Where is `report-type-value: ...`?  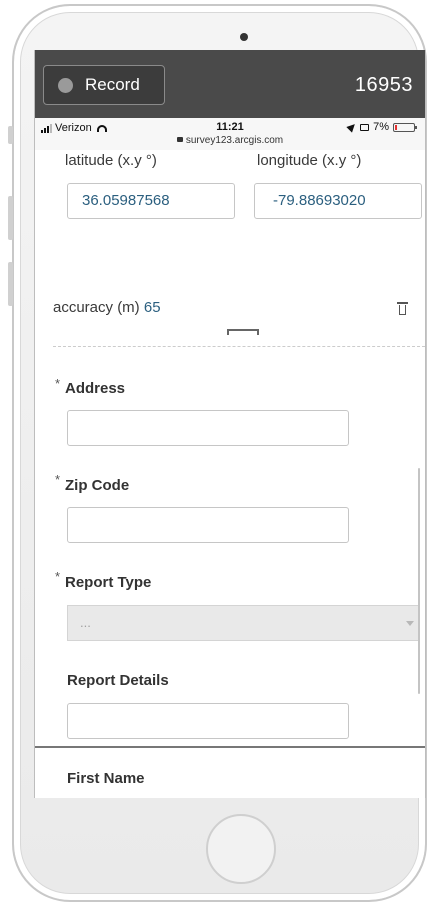 report-type-value: ... is located at coordinates (85, 622).